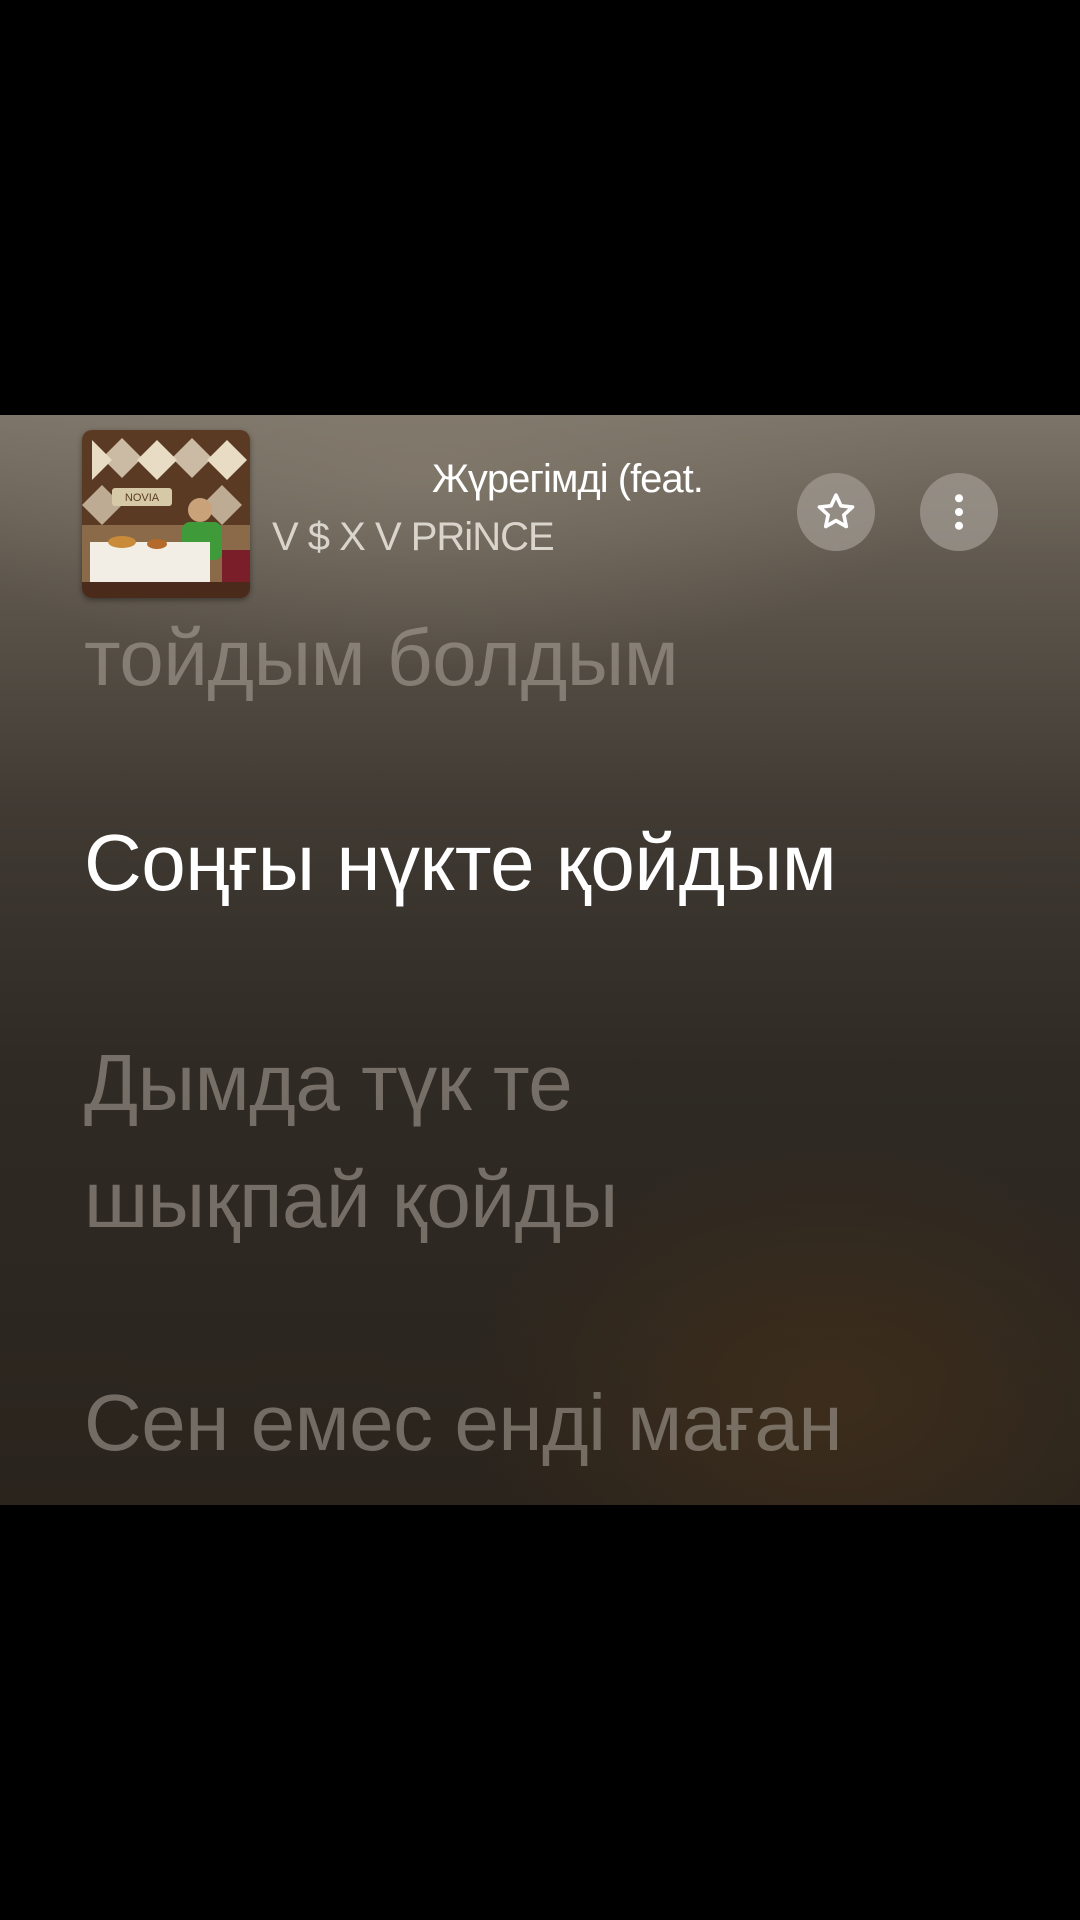 The width and height of the screenshot is (1080, 1920). What do you see at coordinates (413, 537) in the screenshot?
I see `artist-name: V $ X V PRiNCE` at bounding box center [413, 537].